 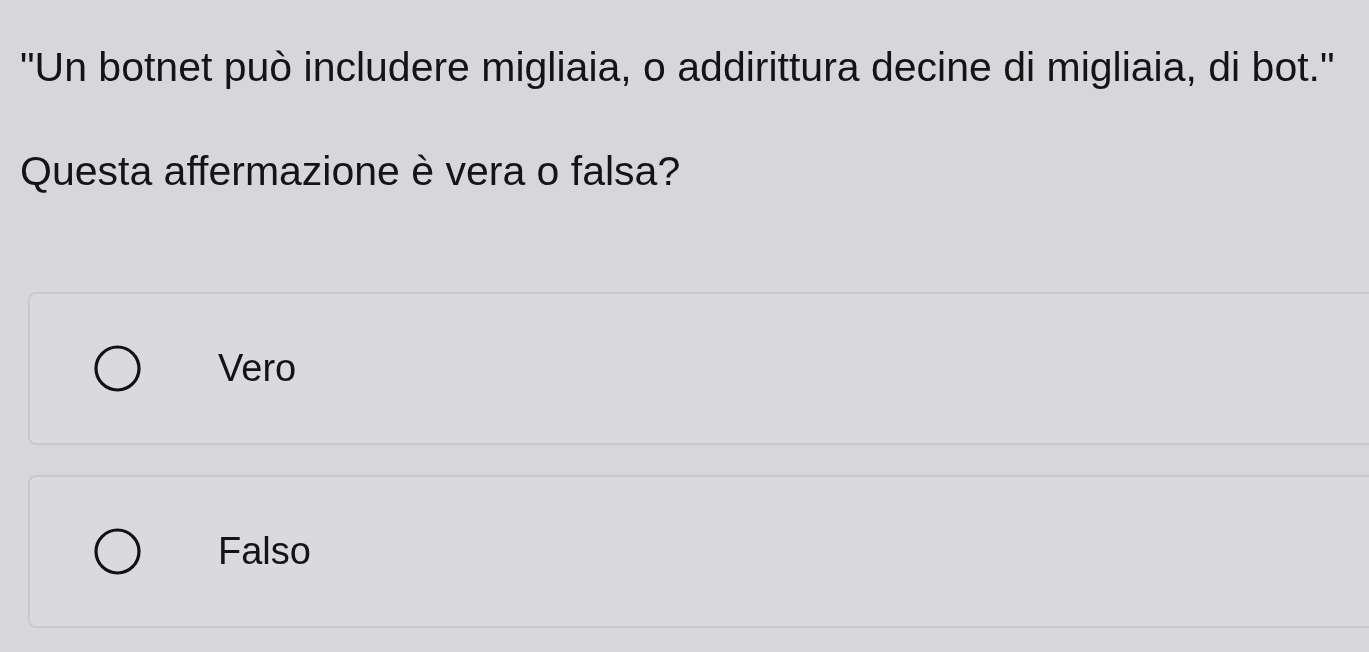 I want to click on question-statement: "Un botnet può includere migliaia, o addirittura decine di migliaia, di bot.", so click(x=678, y=67).